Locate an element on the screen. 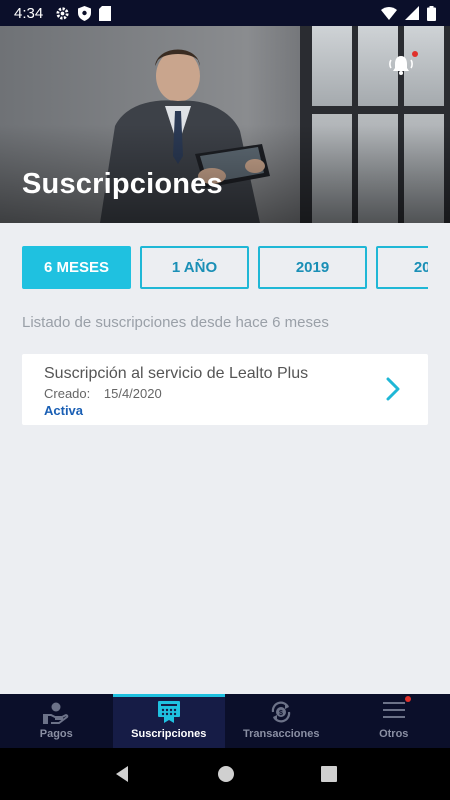 The image size is (450, 800). nav-label-otros: Otros is located at coordinates (394, 734).